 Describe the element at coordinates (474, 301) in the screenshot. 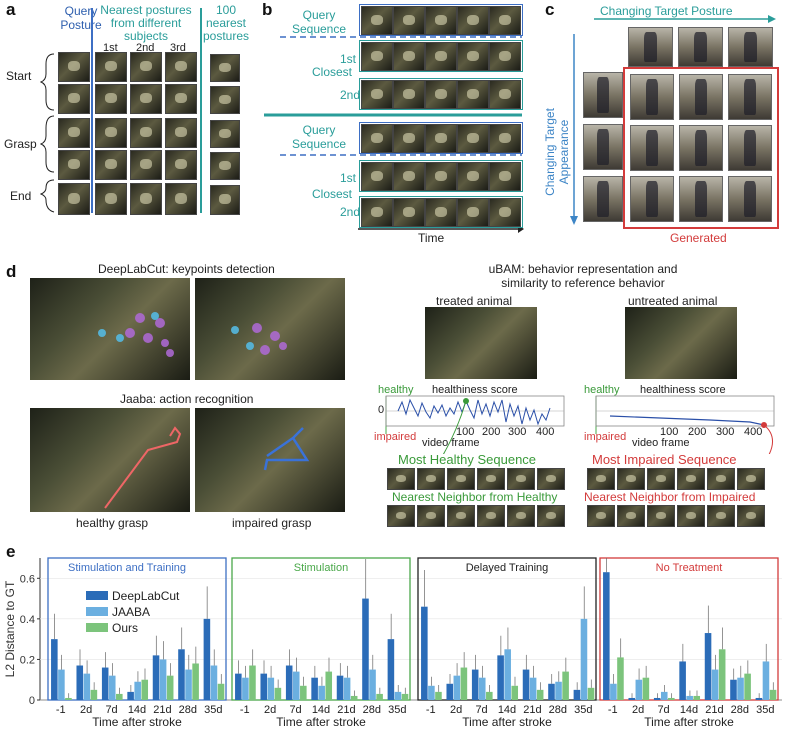

I see `treated-label: treated animal` at that location.